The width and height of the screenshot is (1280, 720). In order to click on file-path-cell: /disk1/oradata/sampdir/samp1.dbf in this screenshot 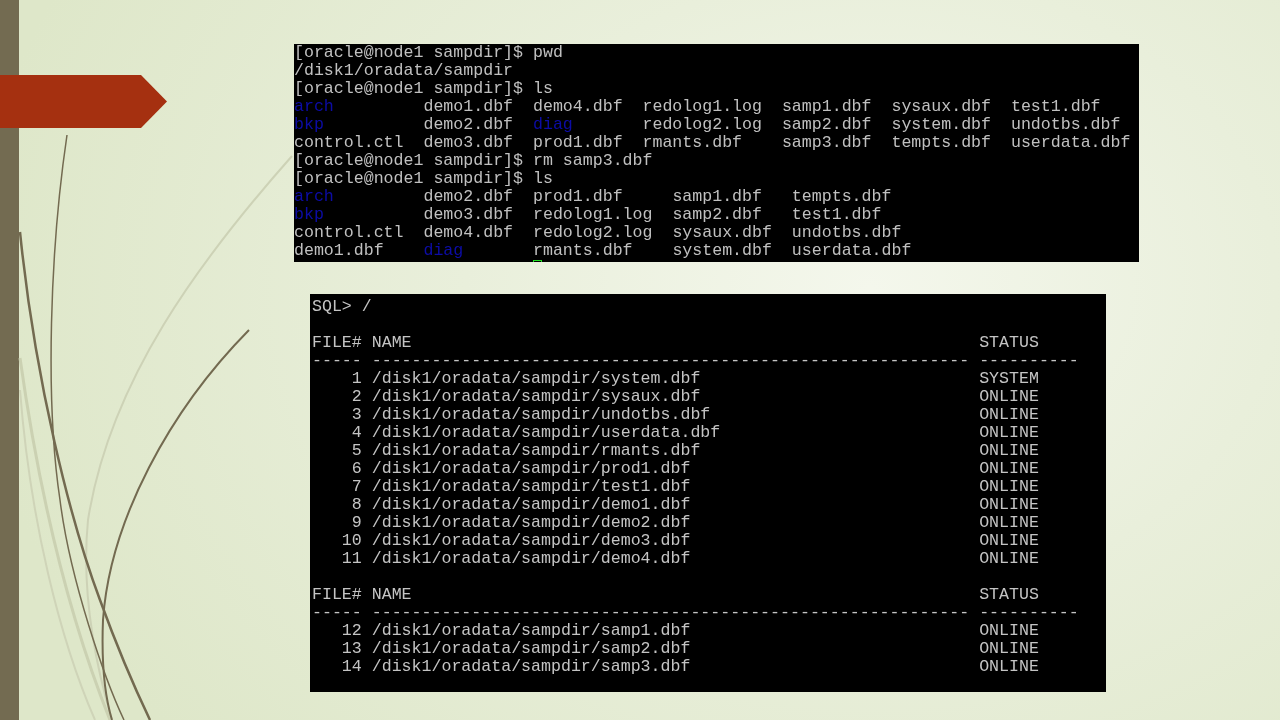, I will do `click(531, 630)`.